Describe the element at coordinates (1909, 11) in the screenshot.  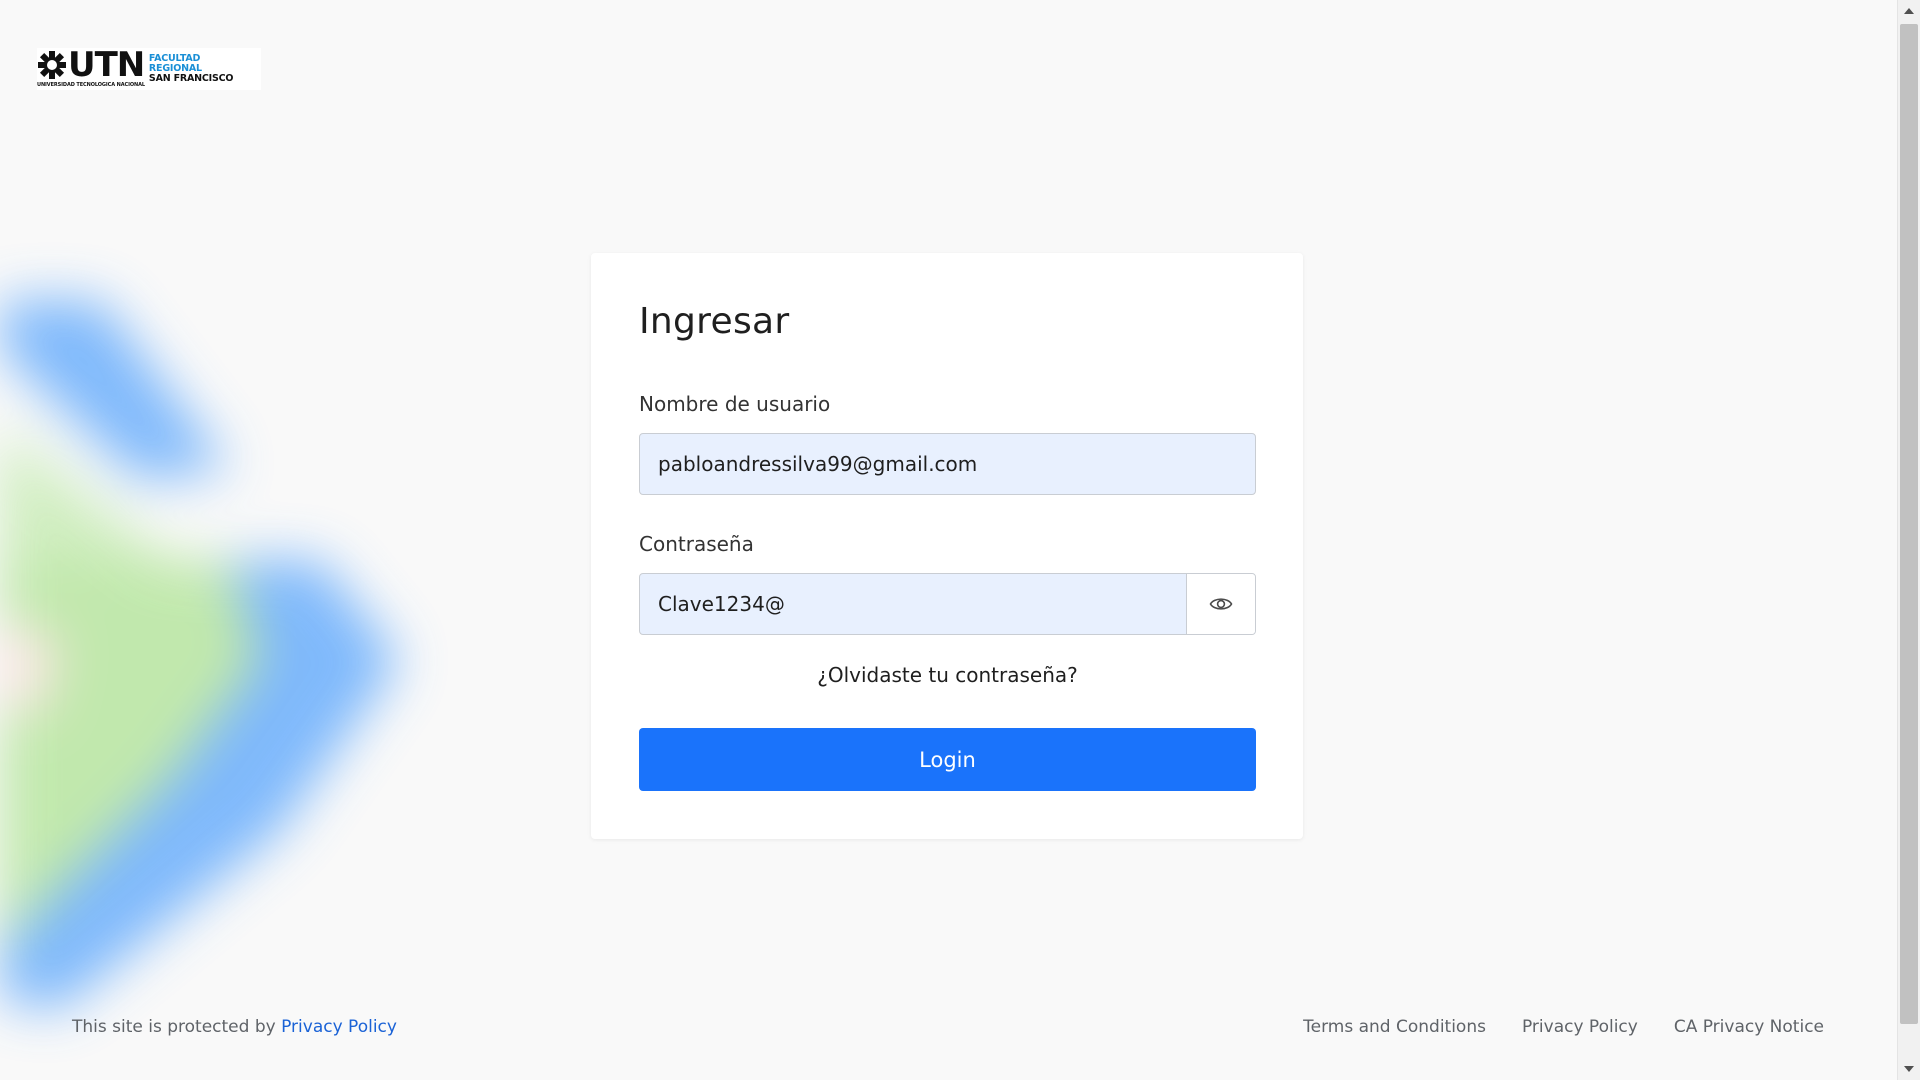
I see `scroll-up-arrow-icon` at that location.